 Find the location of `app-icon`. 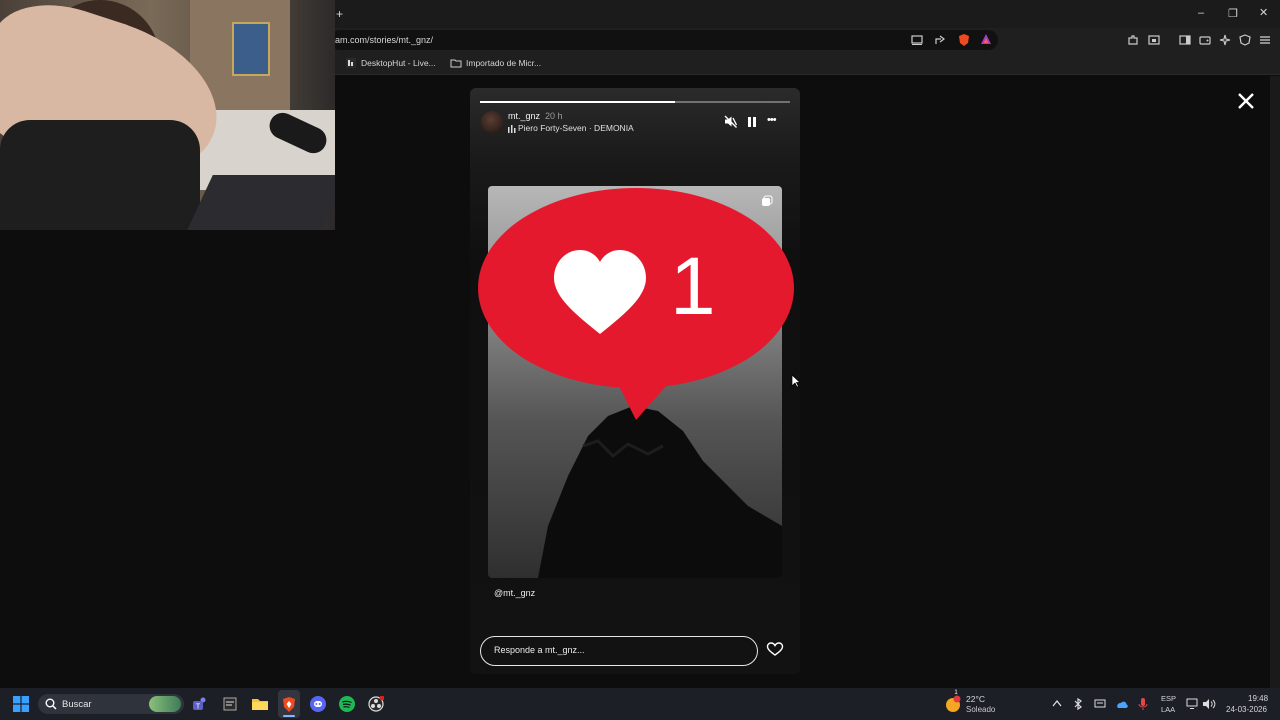

app-icon is located at coordinates (230, 704).